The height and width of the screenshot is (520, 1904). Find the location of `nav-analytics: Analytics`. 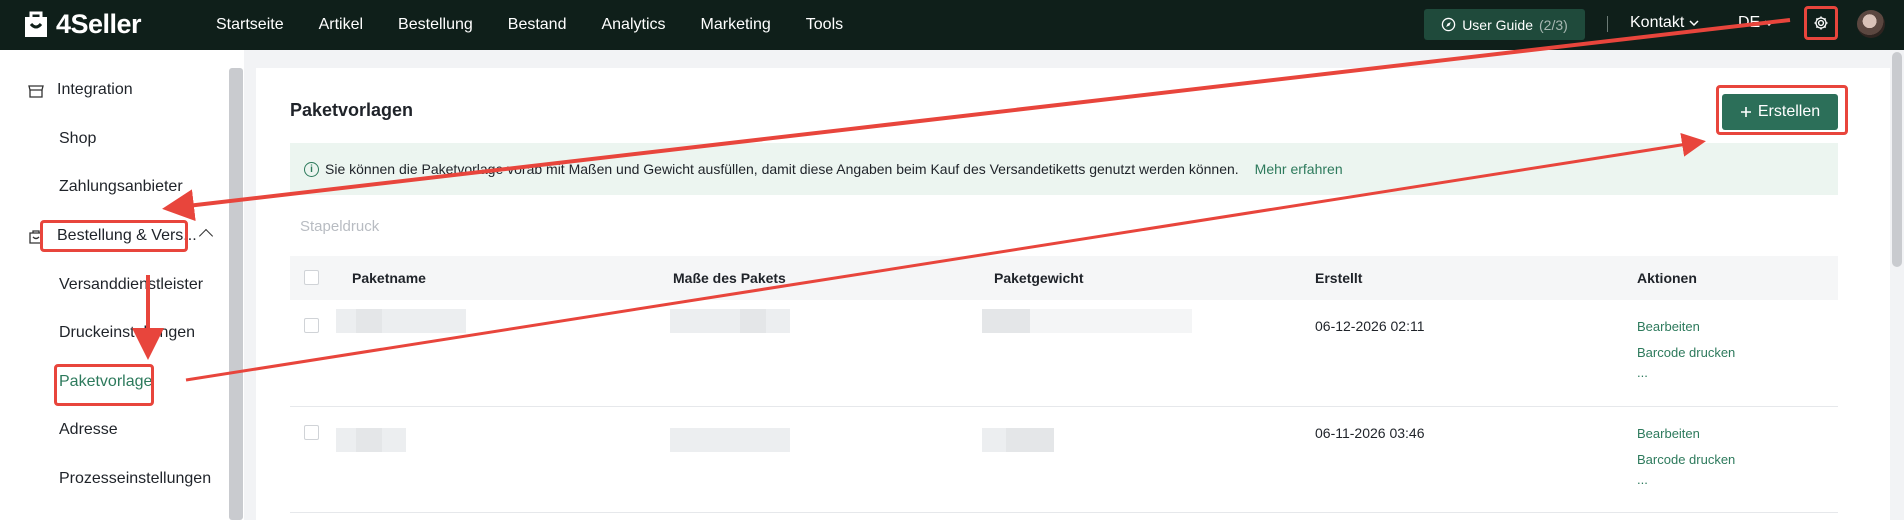

nav-analytics: Analytics is located at coordinates (633, 25).